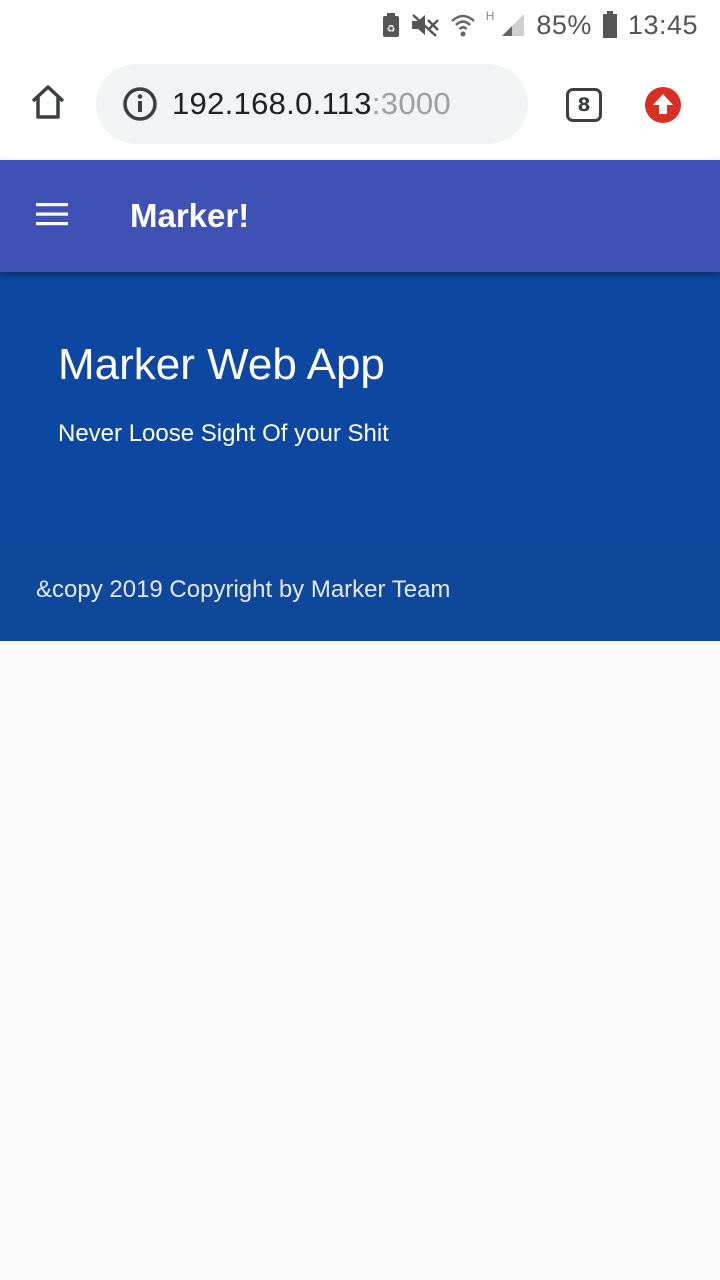 Image resolution: width=720 pixels, height=1280 pixels. Describe the element at coordinates (584, 105) in the screenshot. I see `tab-switcher-button: 8` at that location.